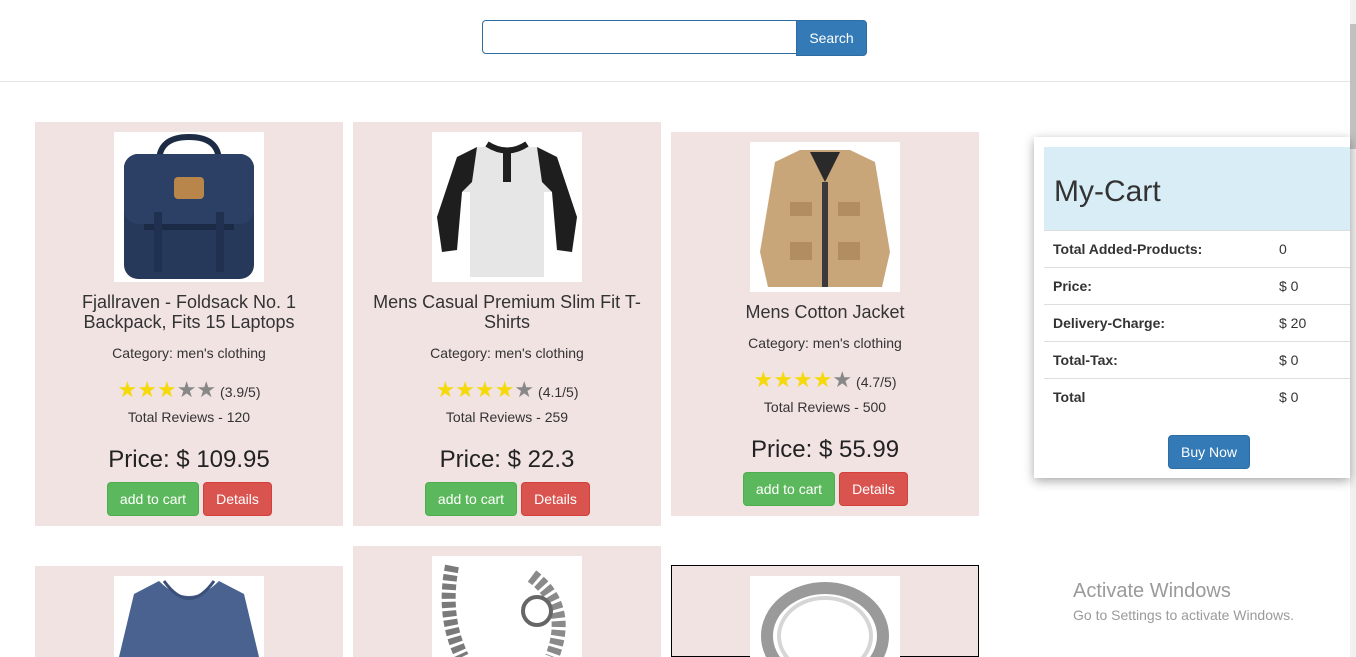 The height and width of the screenshot is (657, 1356). Describe the element at coordinates (1069, 397) in the screenshot. I see `cart-row-label: Total` at that location.